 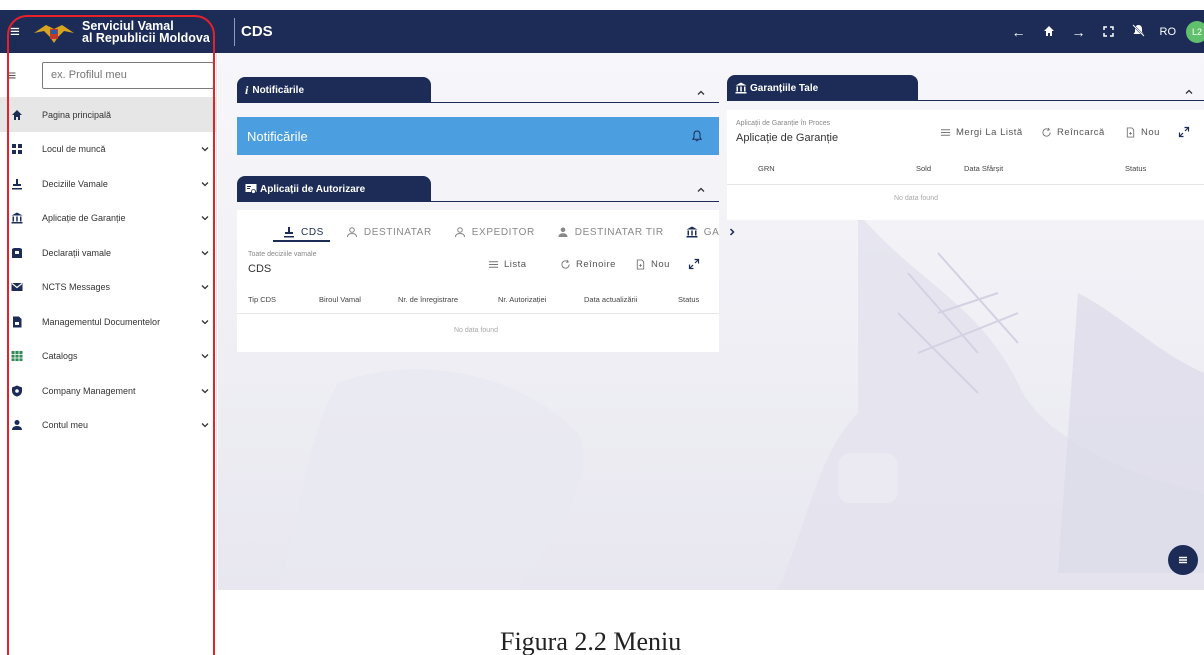 What do you see at coordinates (54, 32) in the screenshot?
I see `coat-of-arms-logo` at bounding box center [54, 32].